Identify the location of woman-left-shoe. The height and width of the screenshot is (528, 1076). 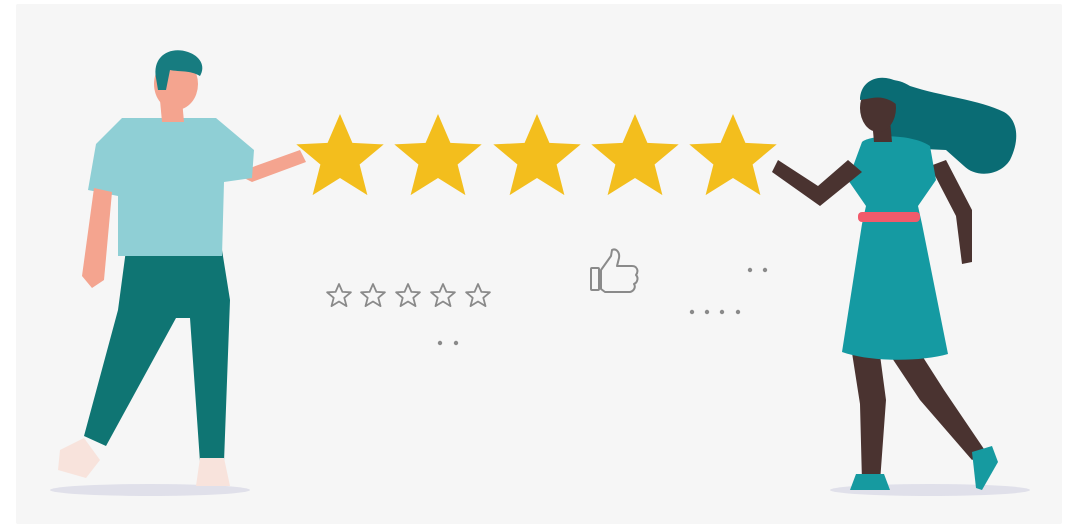
(870, 482).